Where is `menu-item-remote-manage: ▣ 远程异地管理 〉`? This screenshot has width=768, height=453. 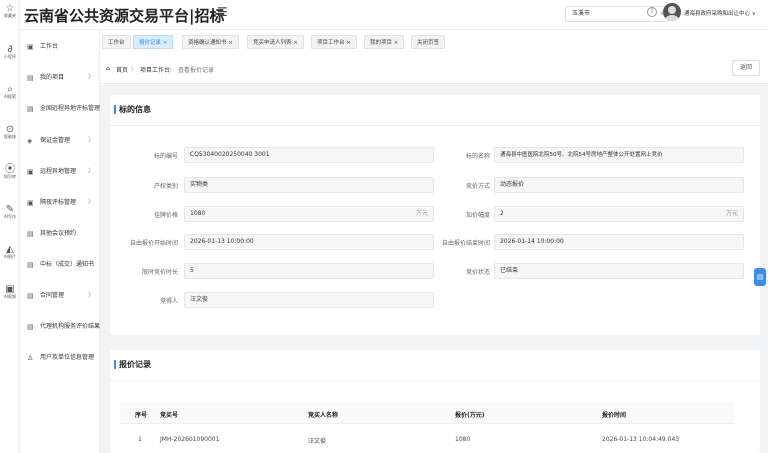
menu-item-remote-manage: ▣ 远程异地管理 〉 is located at coordinates (60, 172).